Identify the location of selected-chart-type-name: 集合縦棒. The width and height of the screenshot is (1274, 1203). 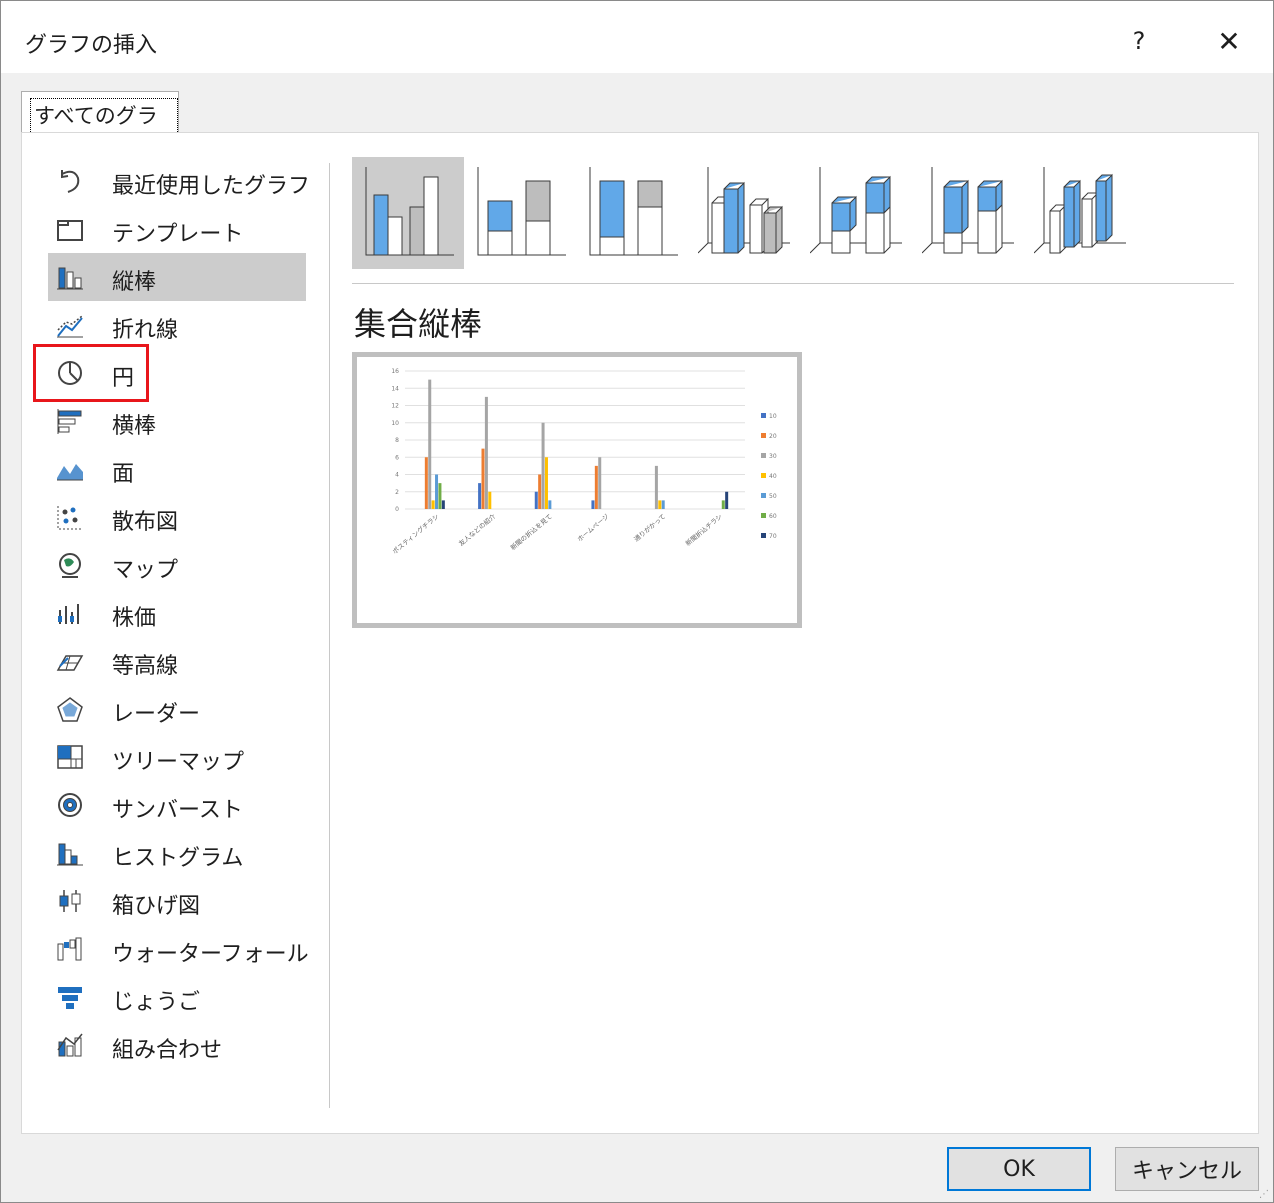
(418, 324).